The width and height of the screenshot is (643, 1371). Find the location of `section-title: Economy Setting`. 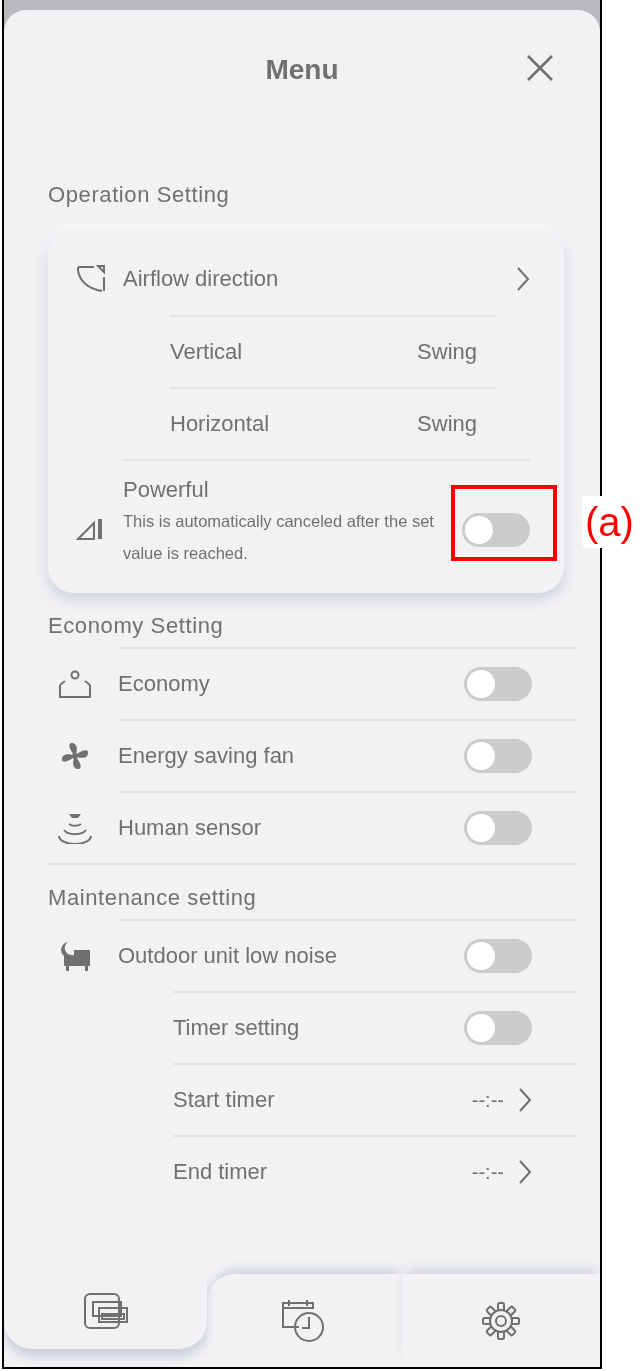

section-title: Economy Setting is located at coordinates (136, 626).